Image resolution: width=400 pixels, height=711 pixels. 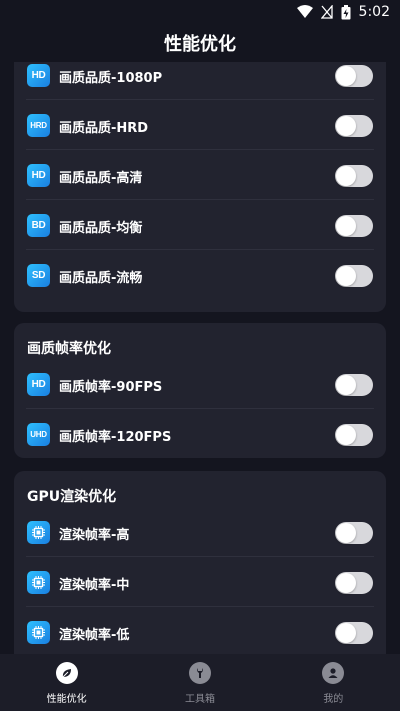 I want to click on user-icon, so click(x=333, y=673).